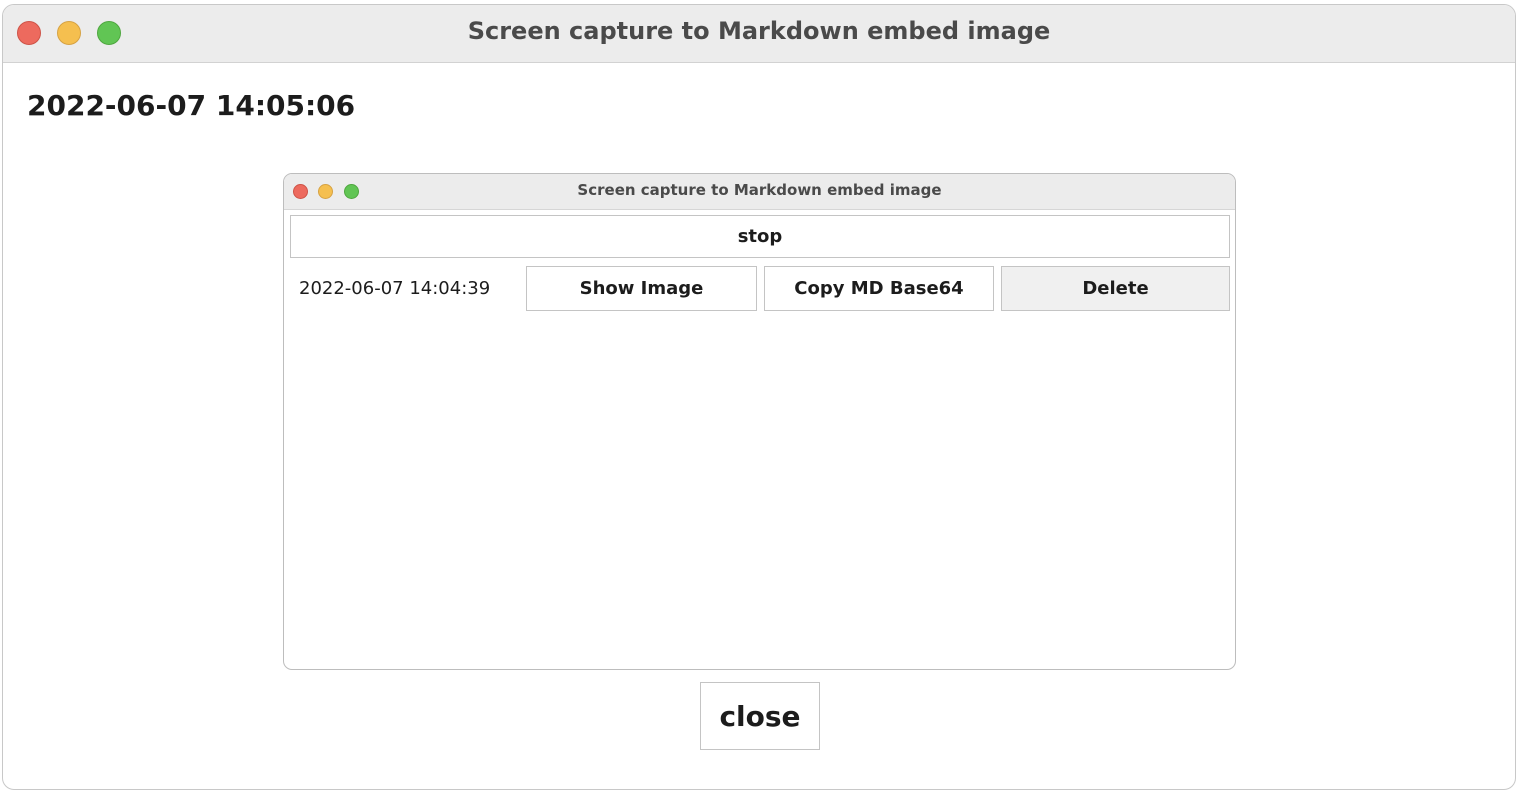 The image size is (1518, 792). I want to click on preview-window-title: Screen capture to Markdown embed image, so click(759, 190).